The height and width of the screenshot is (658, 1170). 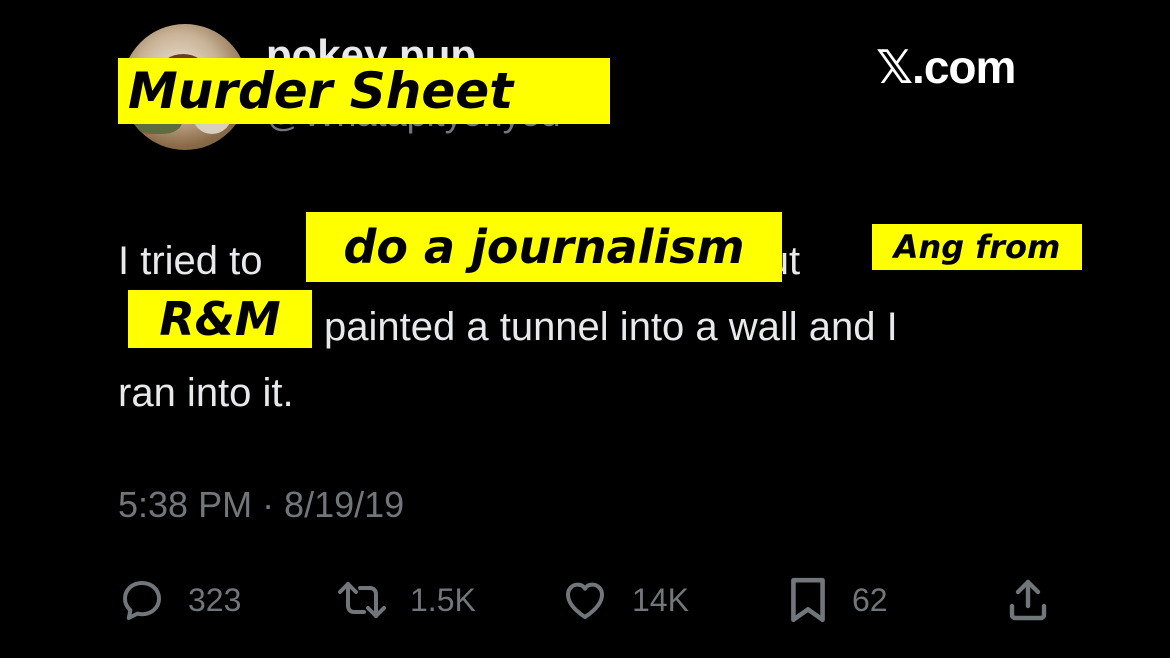 I want to click on like-count: 14K, so click(x=660, y=599).